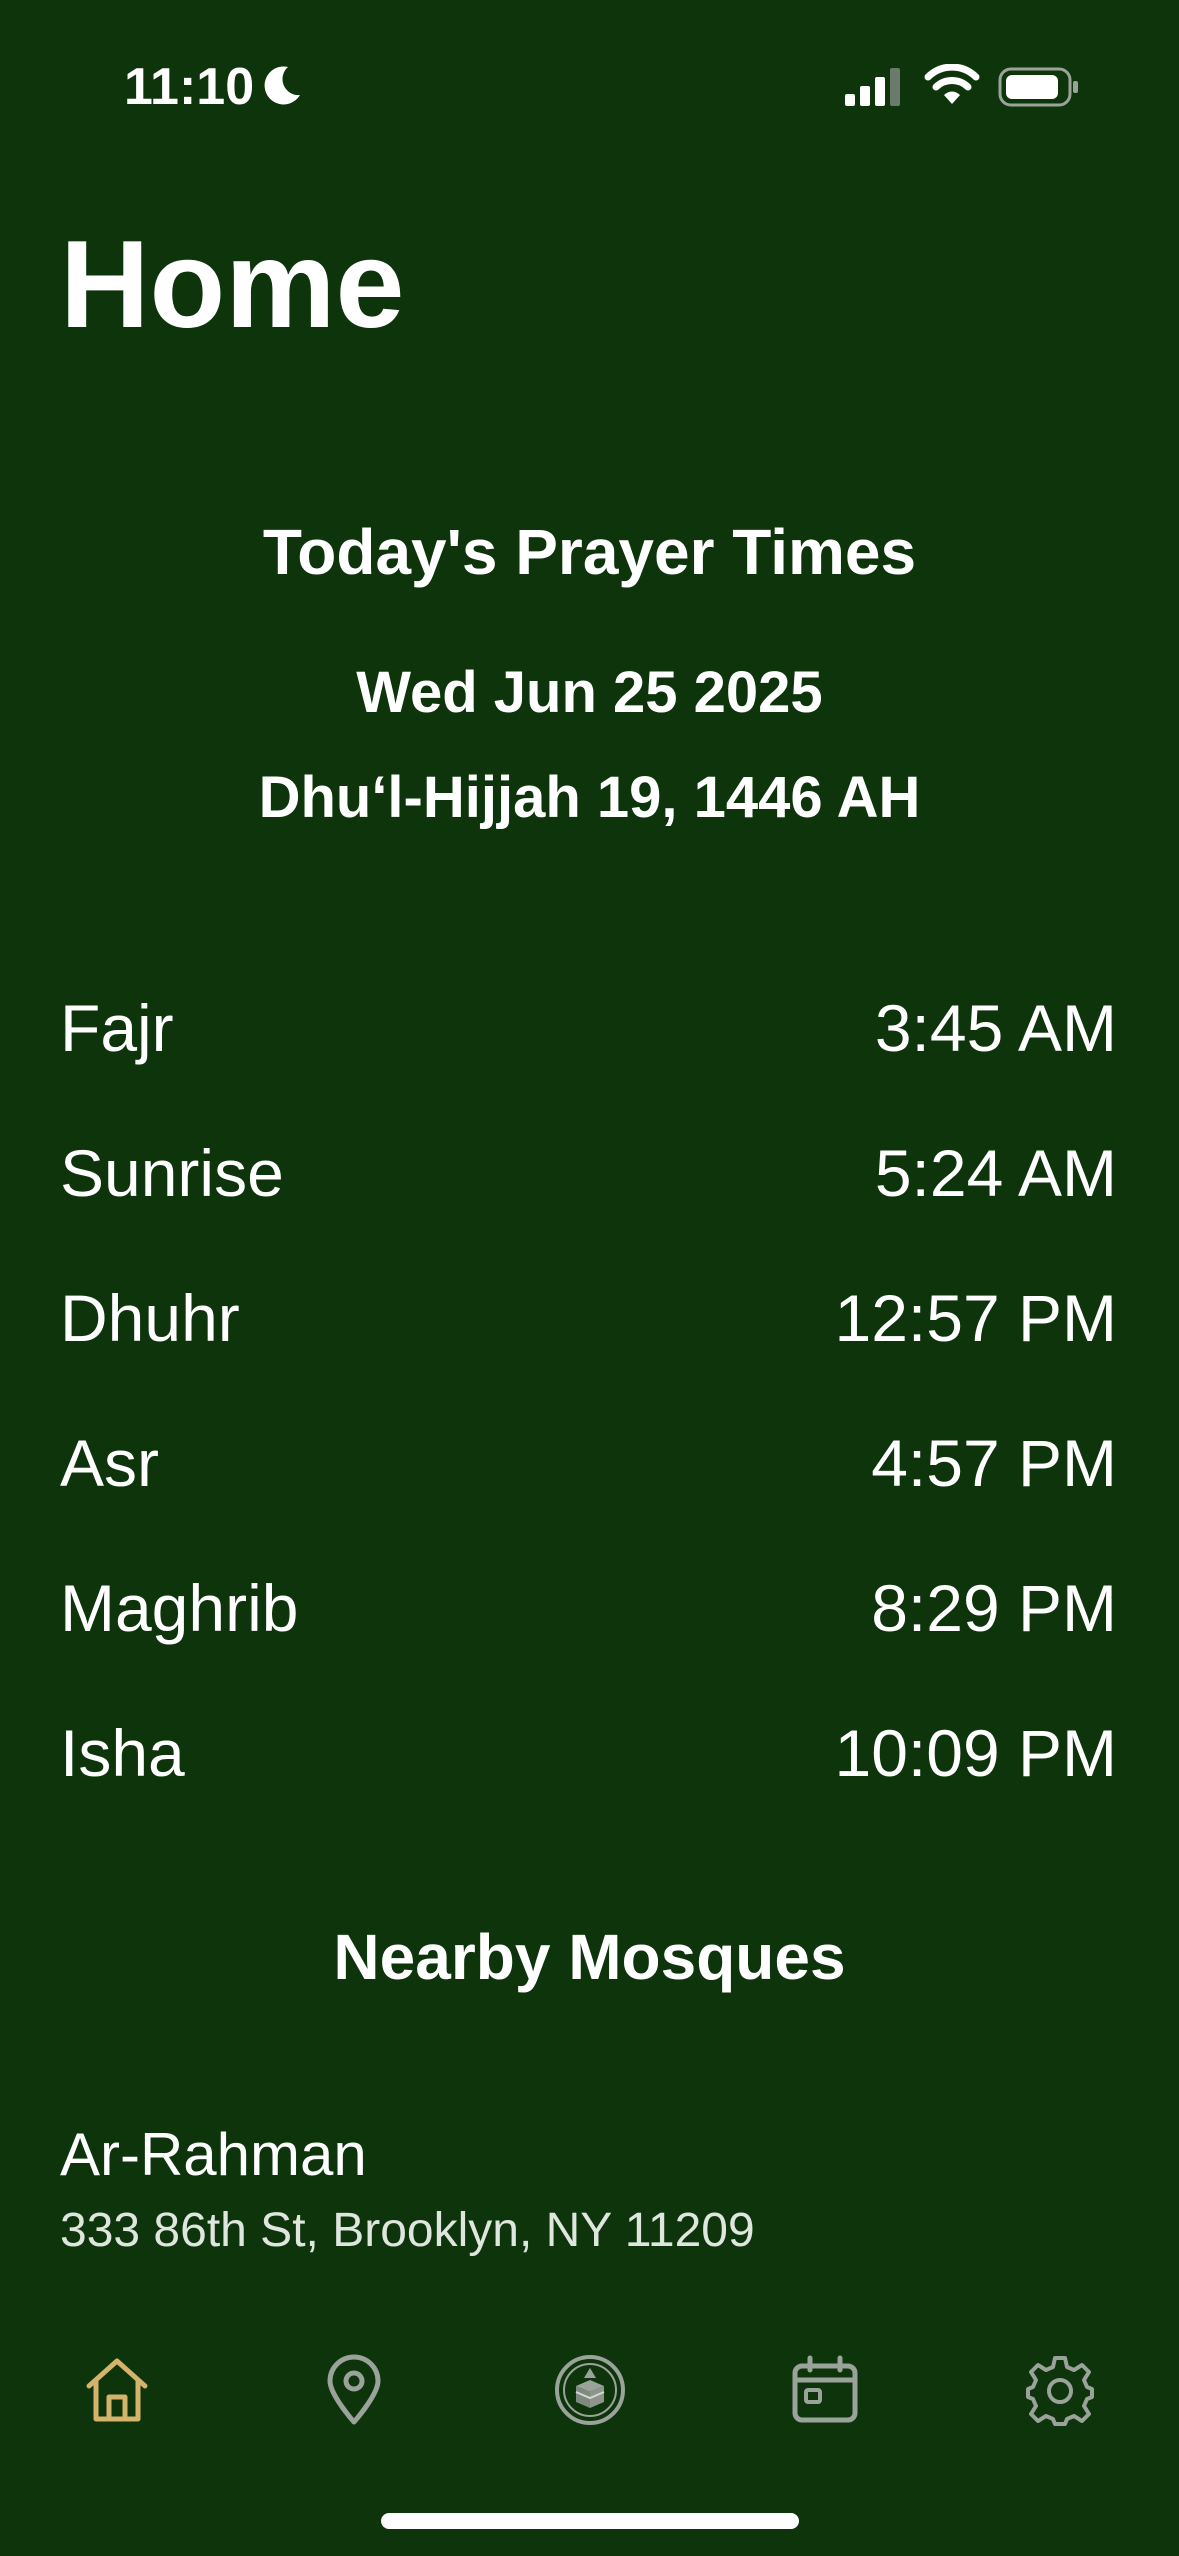 This screenshot has height=2556, width=1179. I want to click on prayer-row-asr: Asr 4:57 PM, so click(588, 1462).